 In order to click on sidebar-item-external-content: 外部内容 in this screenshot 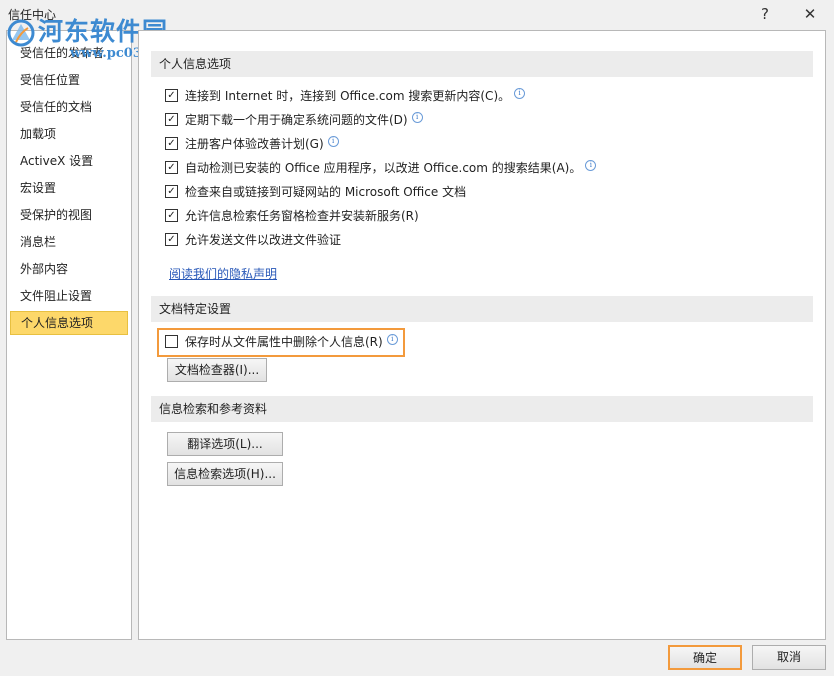, I will do `click(69, 269)`.